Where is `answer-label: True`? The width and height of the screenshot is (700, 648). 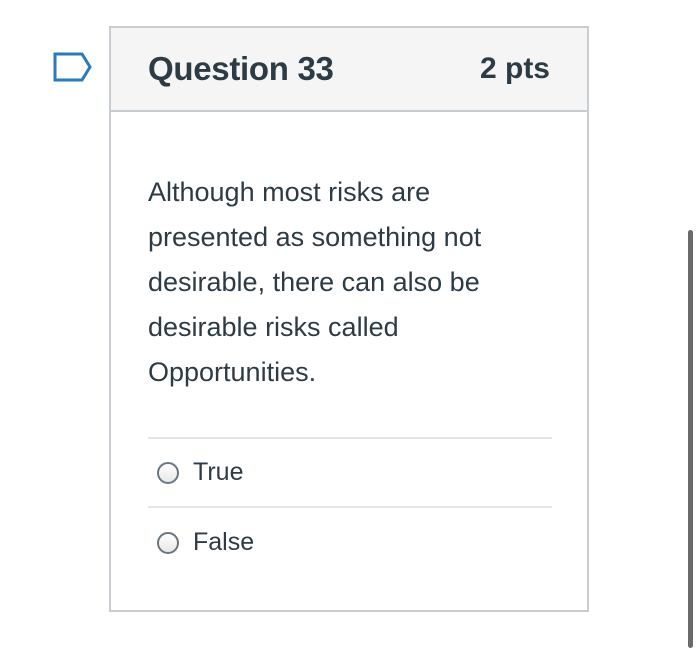
answer-label: True is located at coordinates (218, 472).